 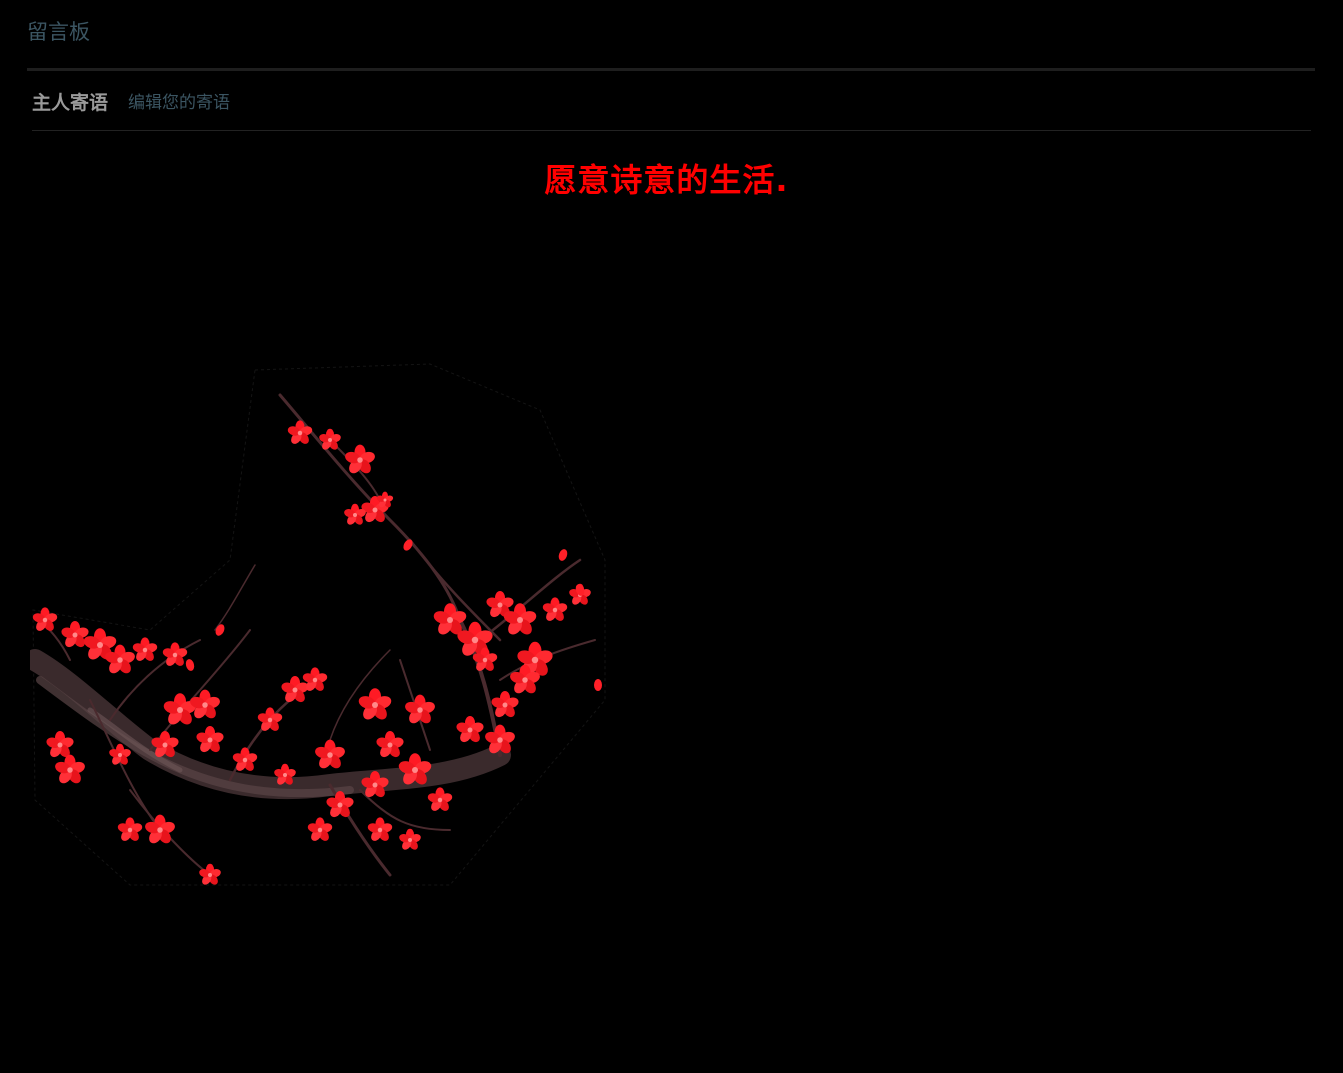 What do you see at coordinates (671, 130) in the screenshot?
I see `header-divider` at bounding box center [671, 130].